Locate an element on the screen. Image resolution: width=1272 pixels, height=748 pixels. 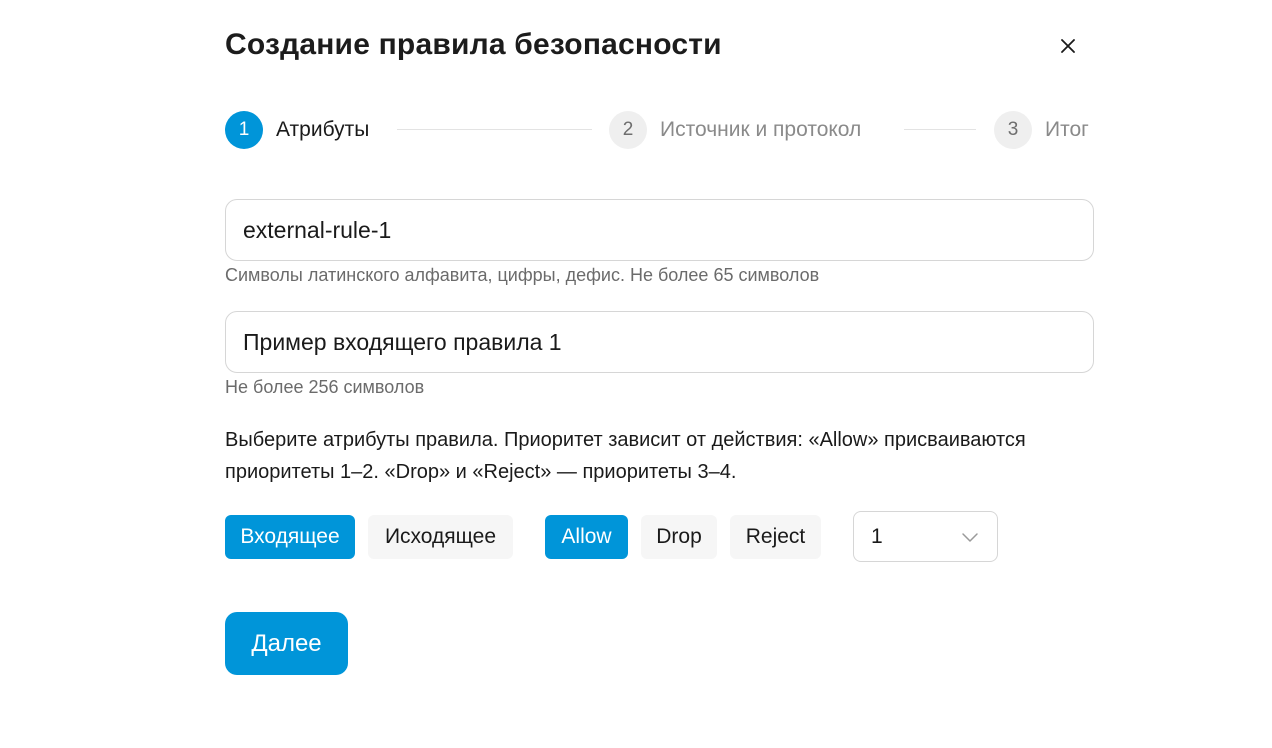
step-label-summary: Итог is located at coordinates (1067, 129).